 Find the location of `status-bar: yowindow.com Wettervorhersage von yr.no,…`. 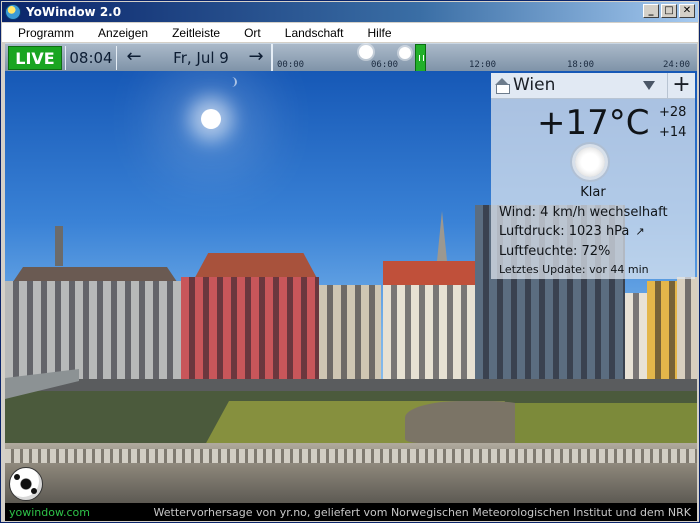

status-bar: yowindow.com Wettervorhersage von yr.no,… is located at coordinates (351, 512).